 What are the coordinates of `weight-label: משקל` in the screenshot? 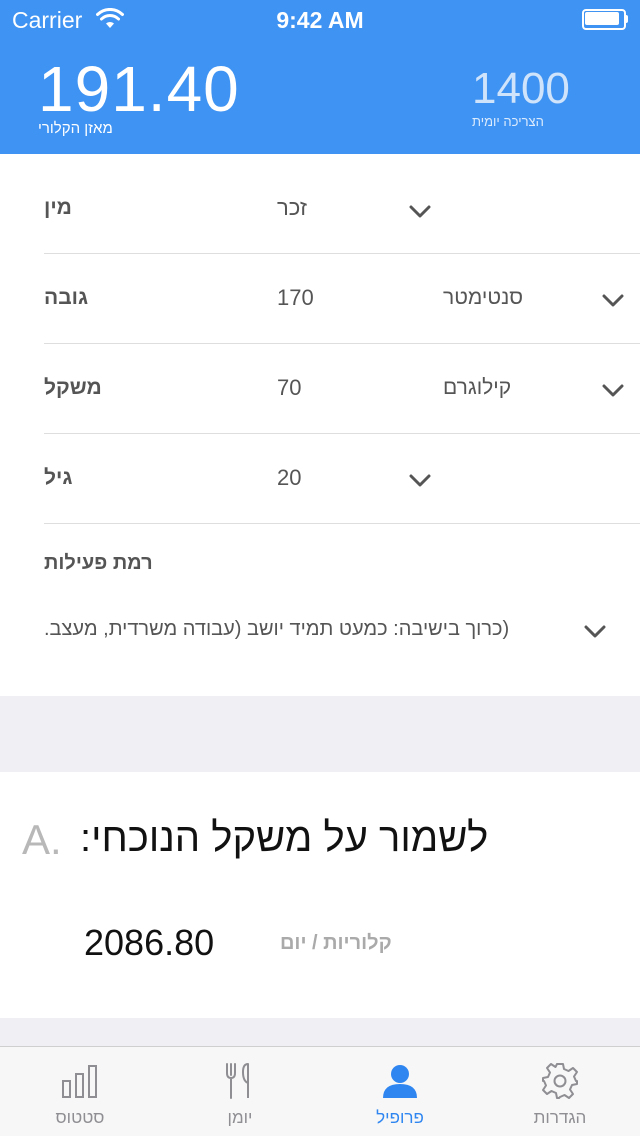 It's located at (73, 387).